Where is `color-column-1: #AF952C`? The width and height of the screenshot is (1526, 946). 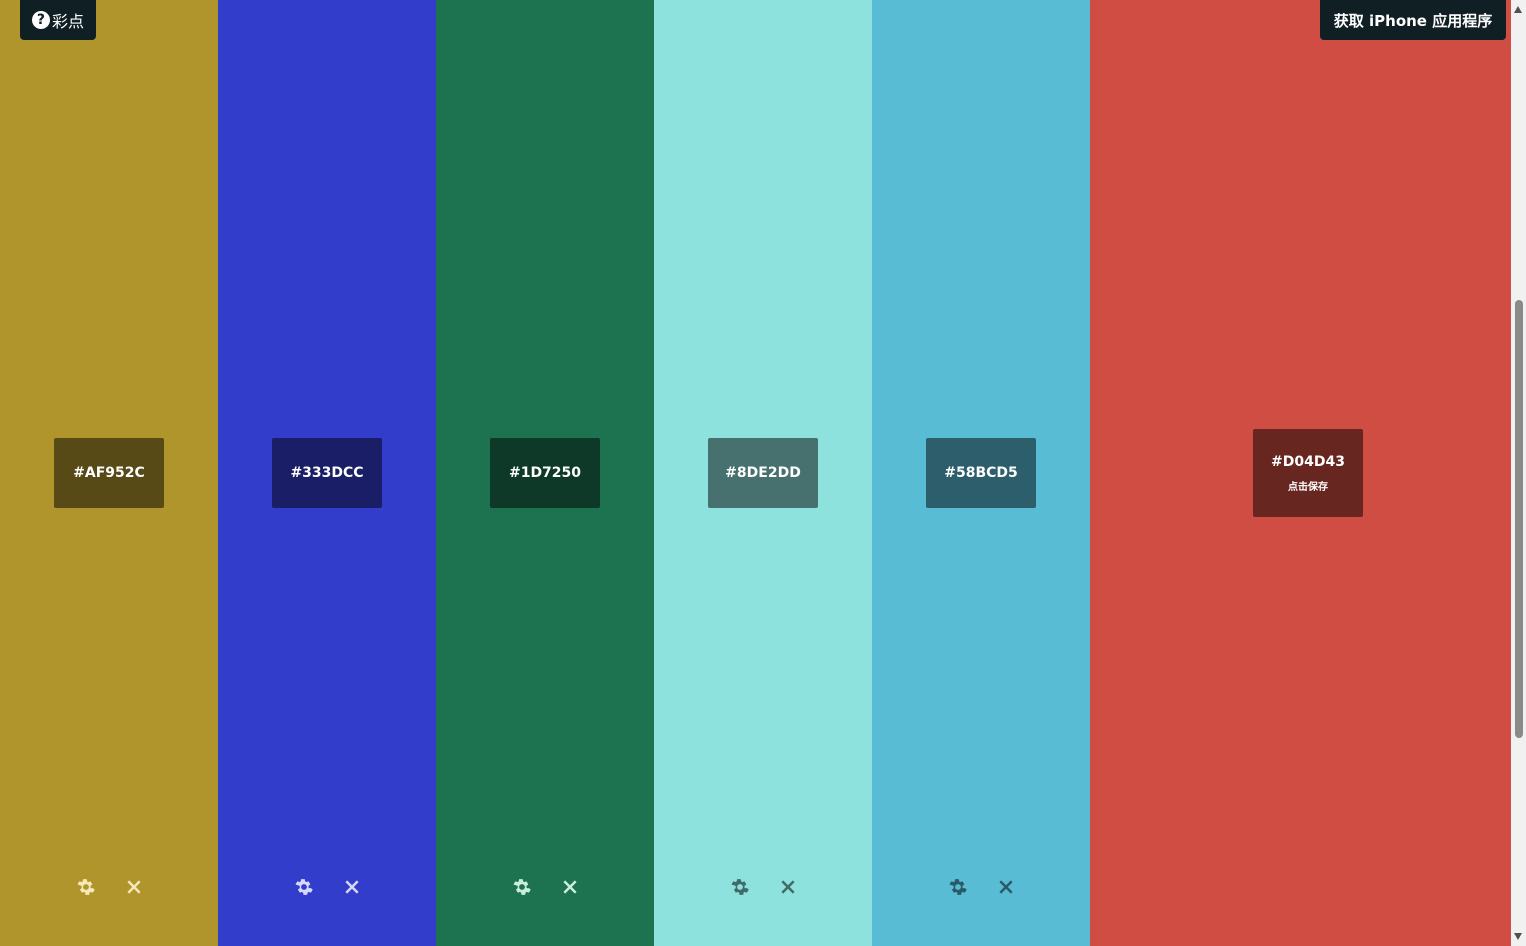
color-column-1: #AF952C is located at coordinates (109, 473).